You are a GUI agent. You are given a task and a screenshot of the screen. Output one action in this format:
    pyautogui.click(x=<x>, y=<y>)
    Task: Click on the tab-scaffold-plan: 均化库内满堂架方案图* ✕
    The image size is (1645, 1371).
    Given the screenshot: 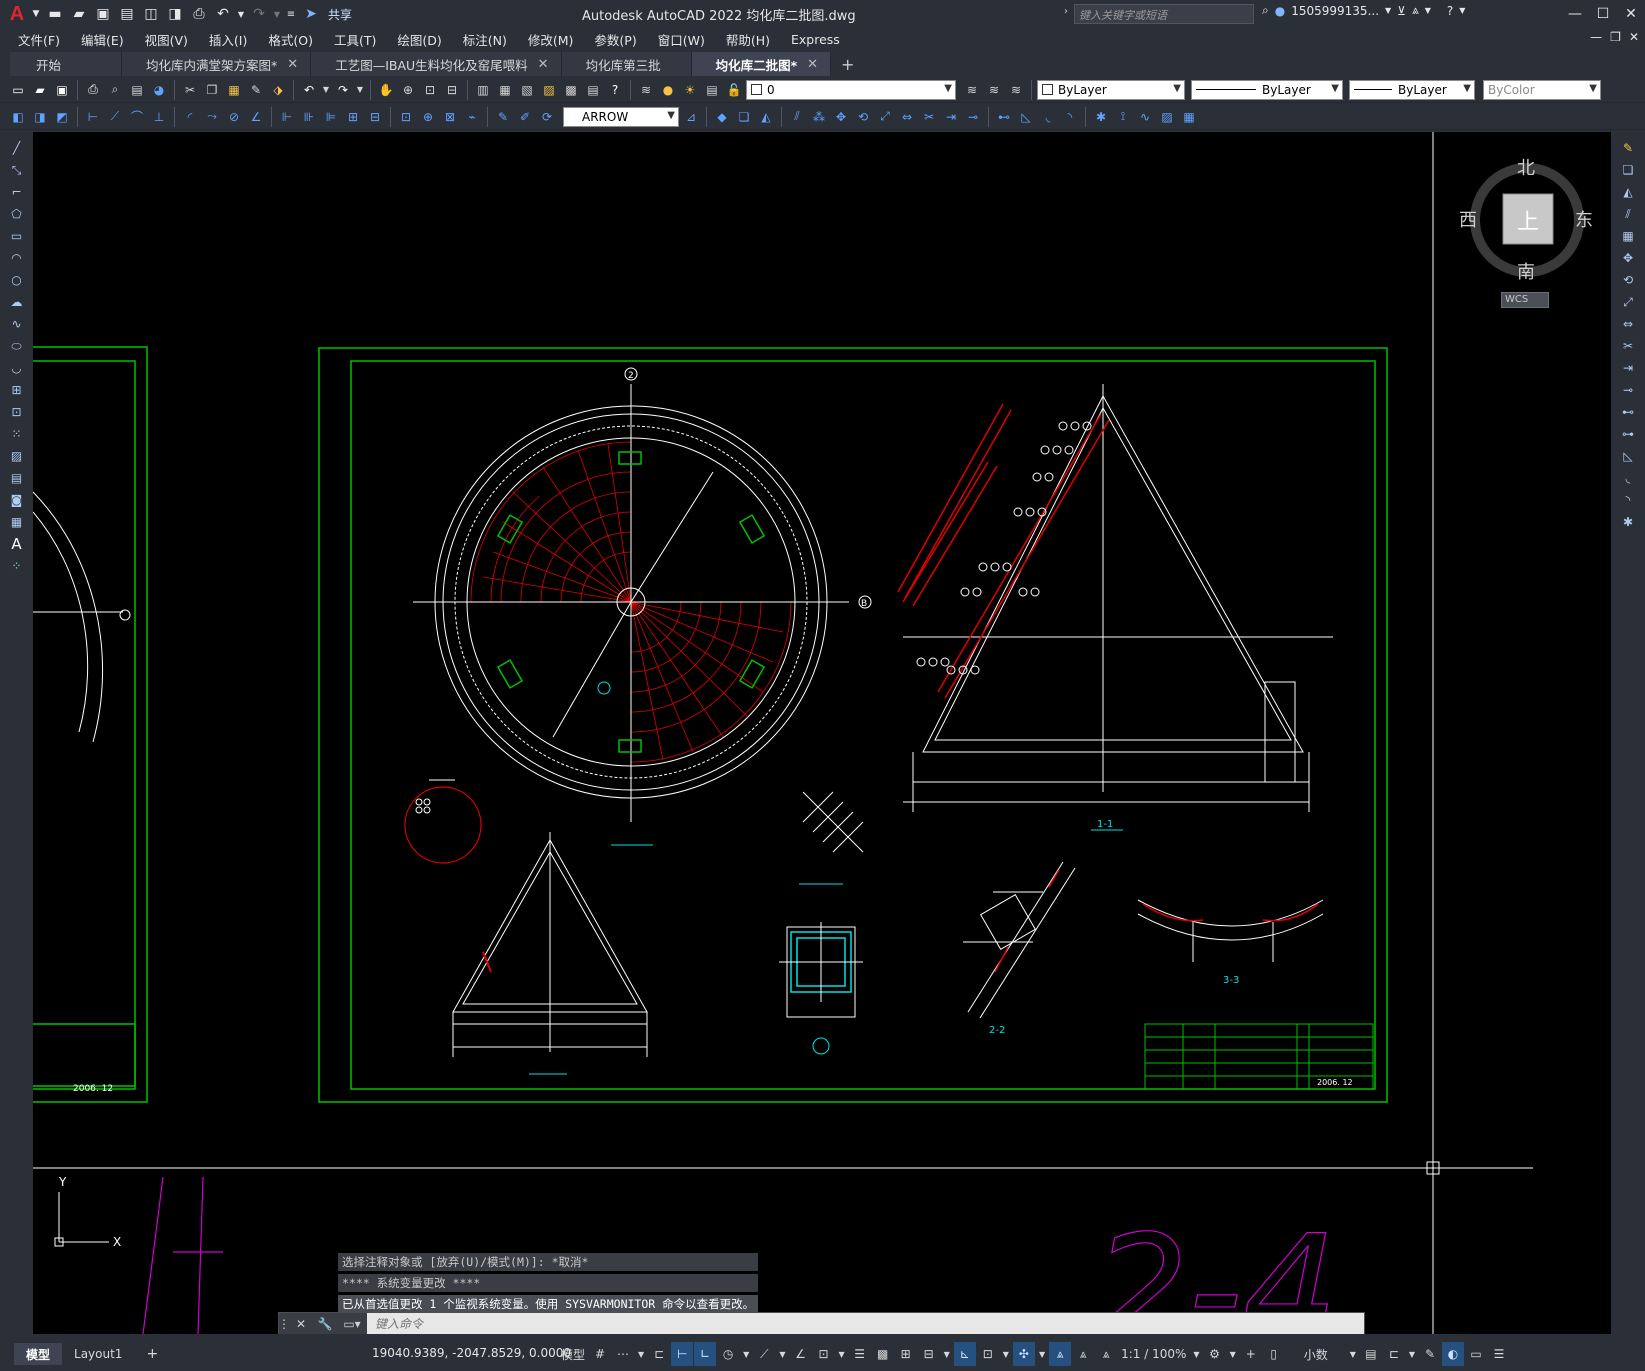 What is the action you would take?
    pyautogui.click(x=217, y=64)
    